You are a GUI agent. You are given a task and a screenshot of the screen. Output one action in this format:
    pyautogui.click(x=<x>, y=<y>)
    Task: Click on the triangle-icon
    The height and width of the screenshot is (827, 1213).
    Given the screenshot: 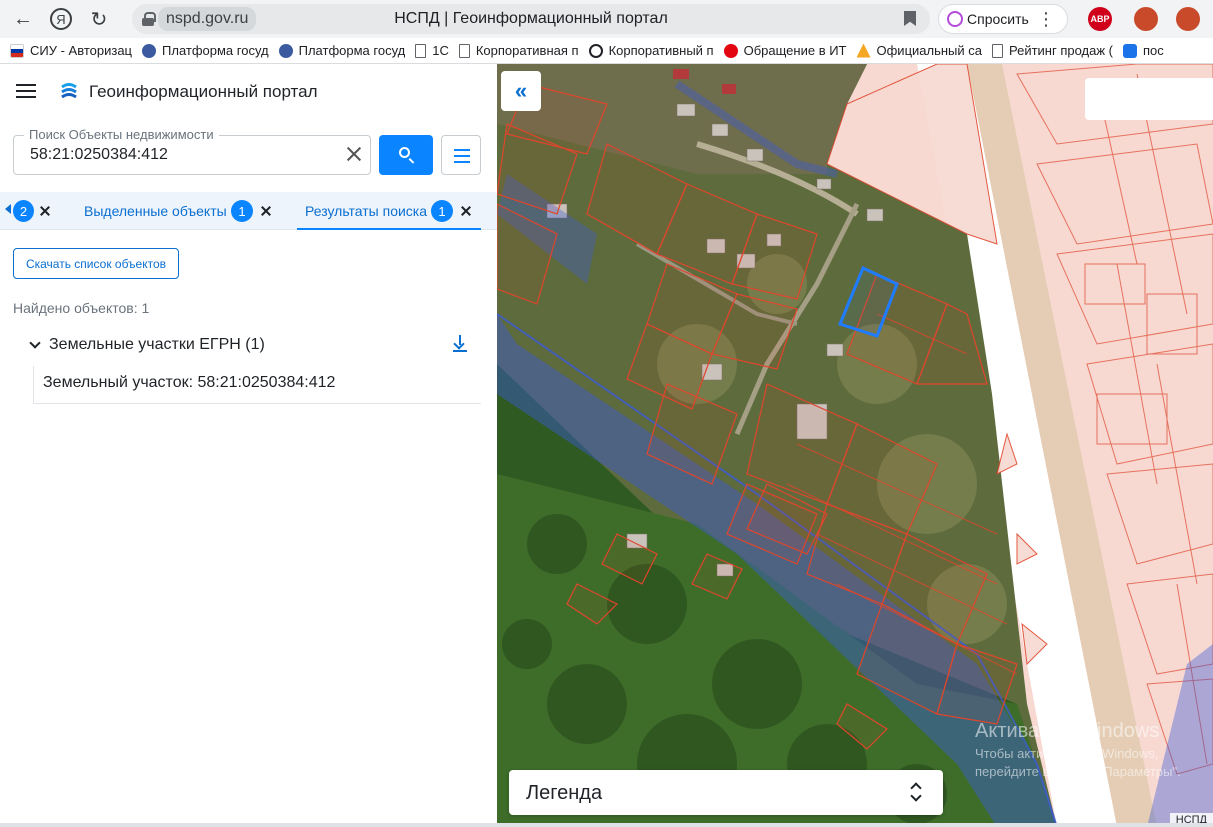 What is the action you would take?
    pyautogui.click(x=863, y=50)
    